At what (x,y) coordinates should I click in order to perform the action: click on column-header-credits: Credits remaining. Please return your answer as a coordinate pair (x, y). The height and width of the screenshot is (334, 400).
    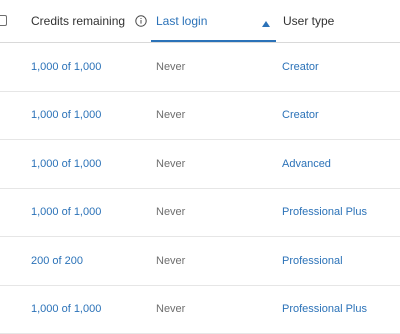
    Looking at the image, I should click on (88, 21).